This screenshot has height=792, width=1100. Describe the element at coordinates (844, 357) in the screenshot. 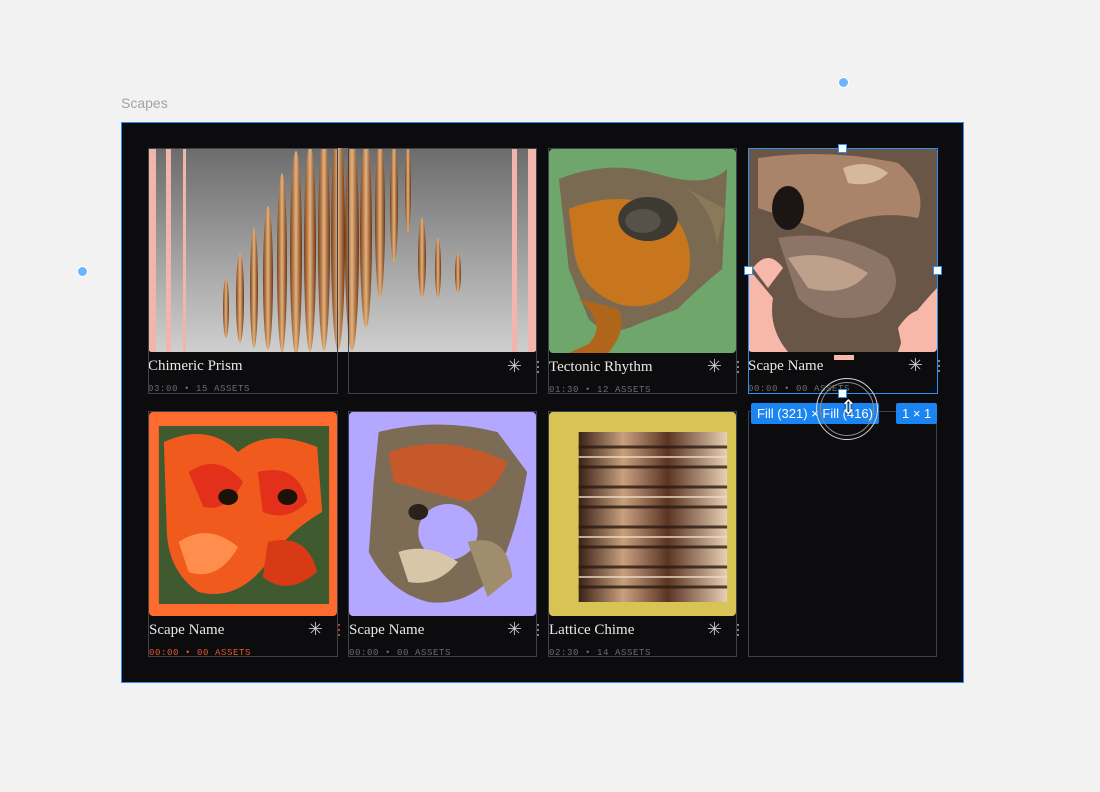

I see `gap-marker` at that location.